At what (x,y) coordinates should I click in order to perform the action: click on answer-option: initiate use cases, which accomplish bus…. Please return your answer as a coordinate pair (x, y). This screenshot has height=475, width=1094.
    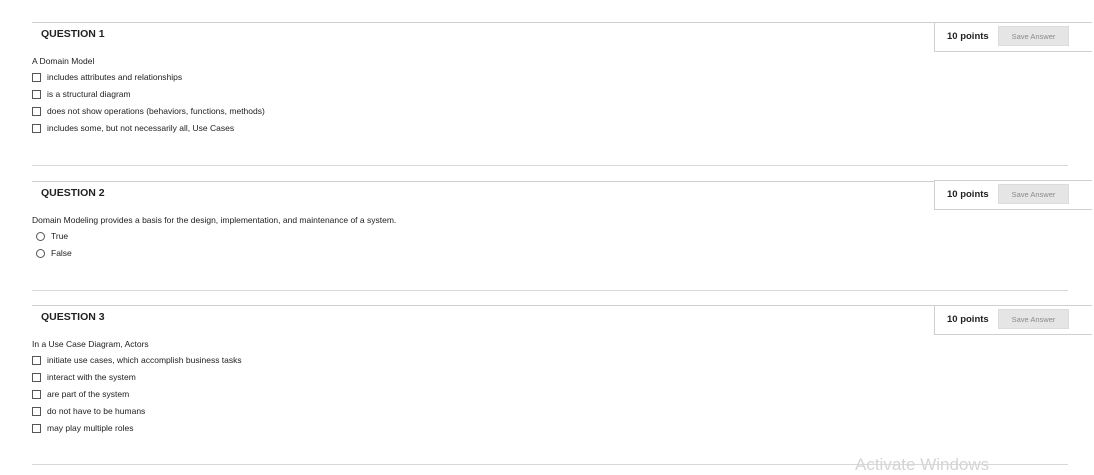
    Looking at the image, I should click on (137, 360).